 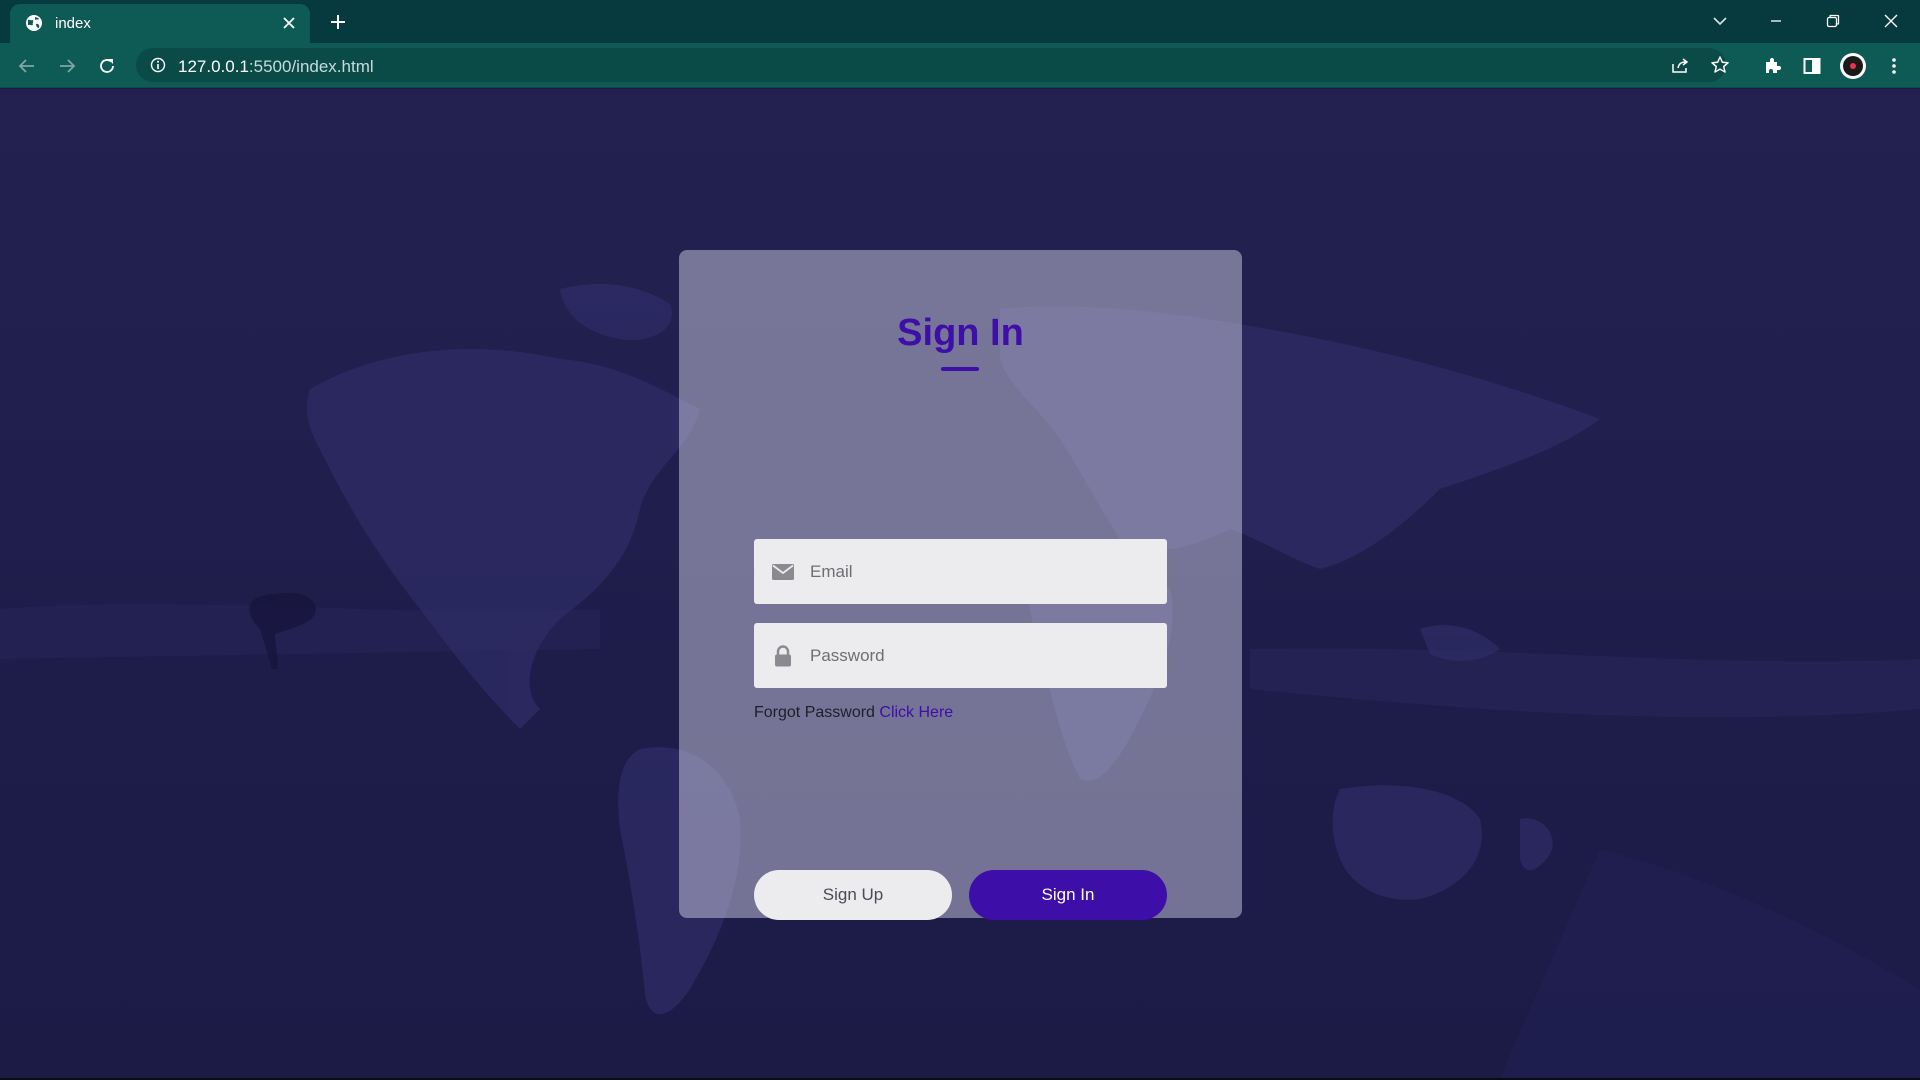 I want to click on minimize-icon, so click(x=1776, y=21).